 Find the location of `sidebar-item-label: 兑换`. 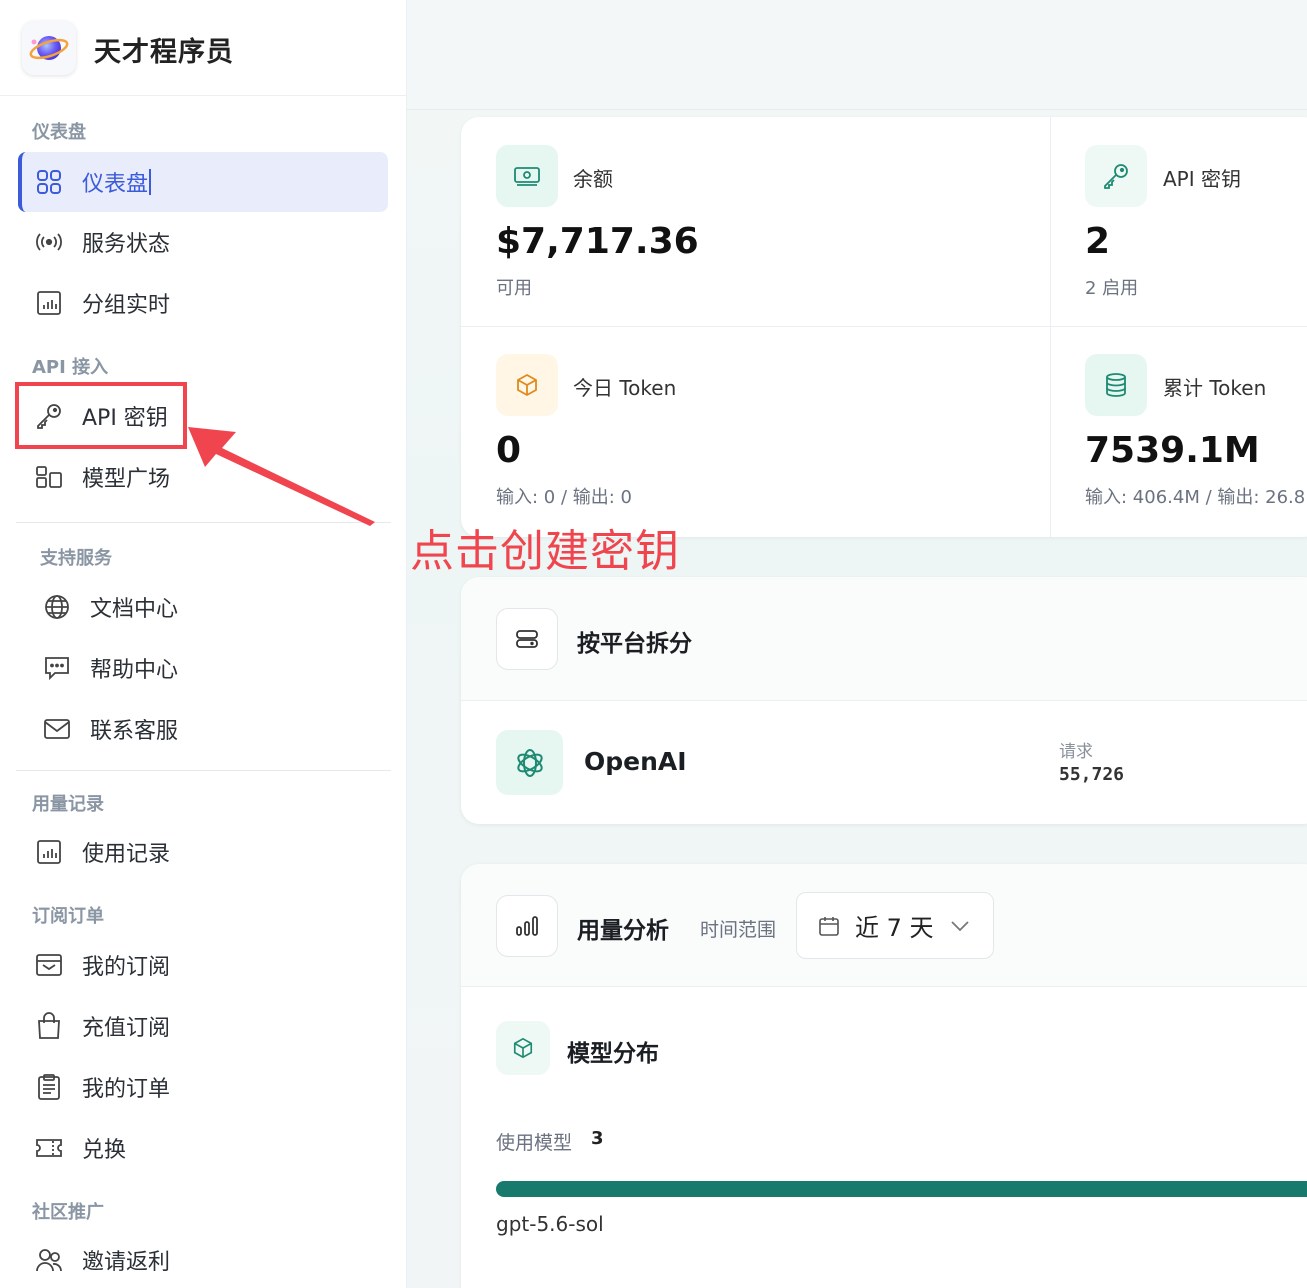

sidebar-item-label: 兑换 is located at coordinates (104, 1150).